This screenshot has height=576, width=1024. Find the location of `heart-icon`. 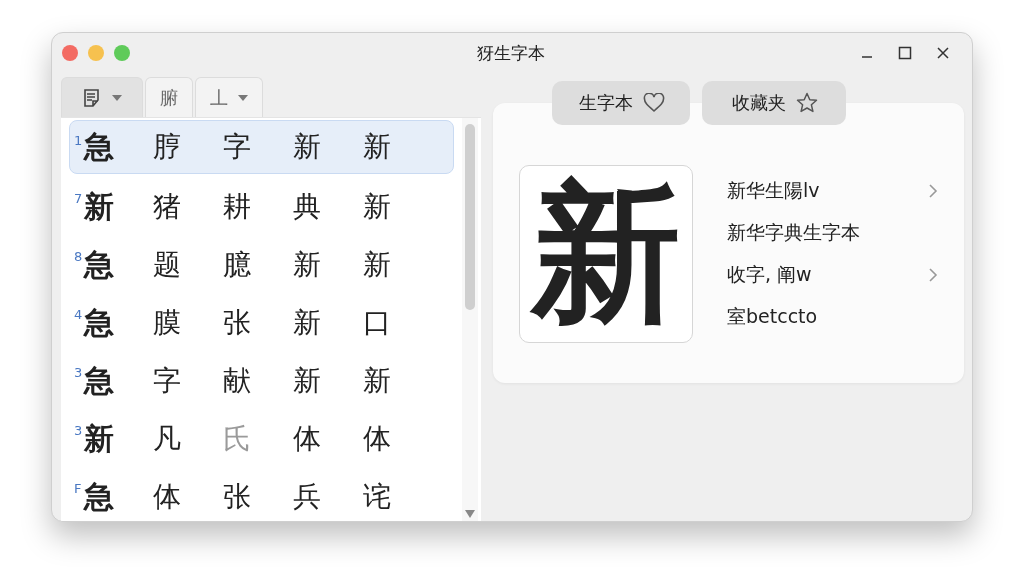

heart-icon is located at coordinates (653, 103).